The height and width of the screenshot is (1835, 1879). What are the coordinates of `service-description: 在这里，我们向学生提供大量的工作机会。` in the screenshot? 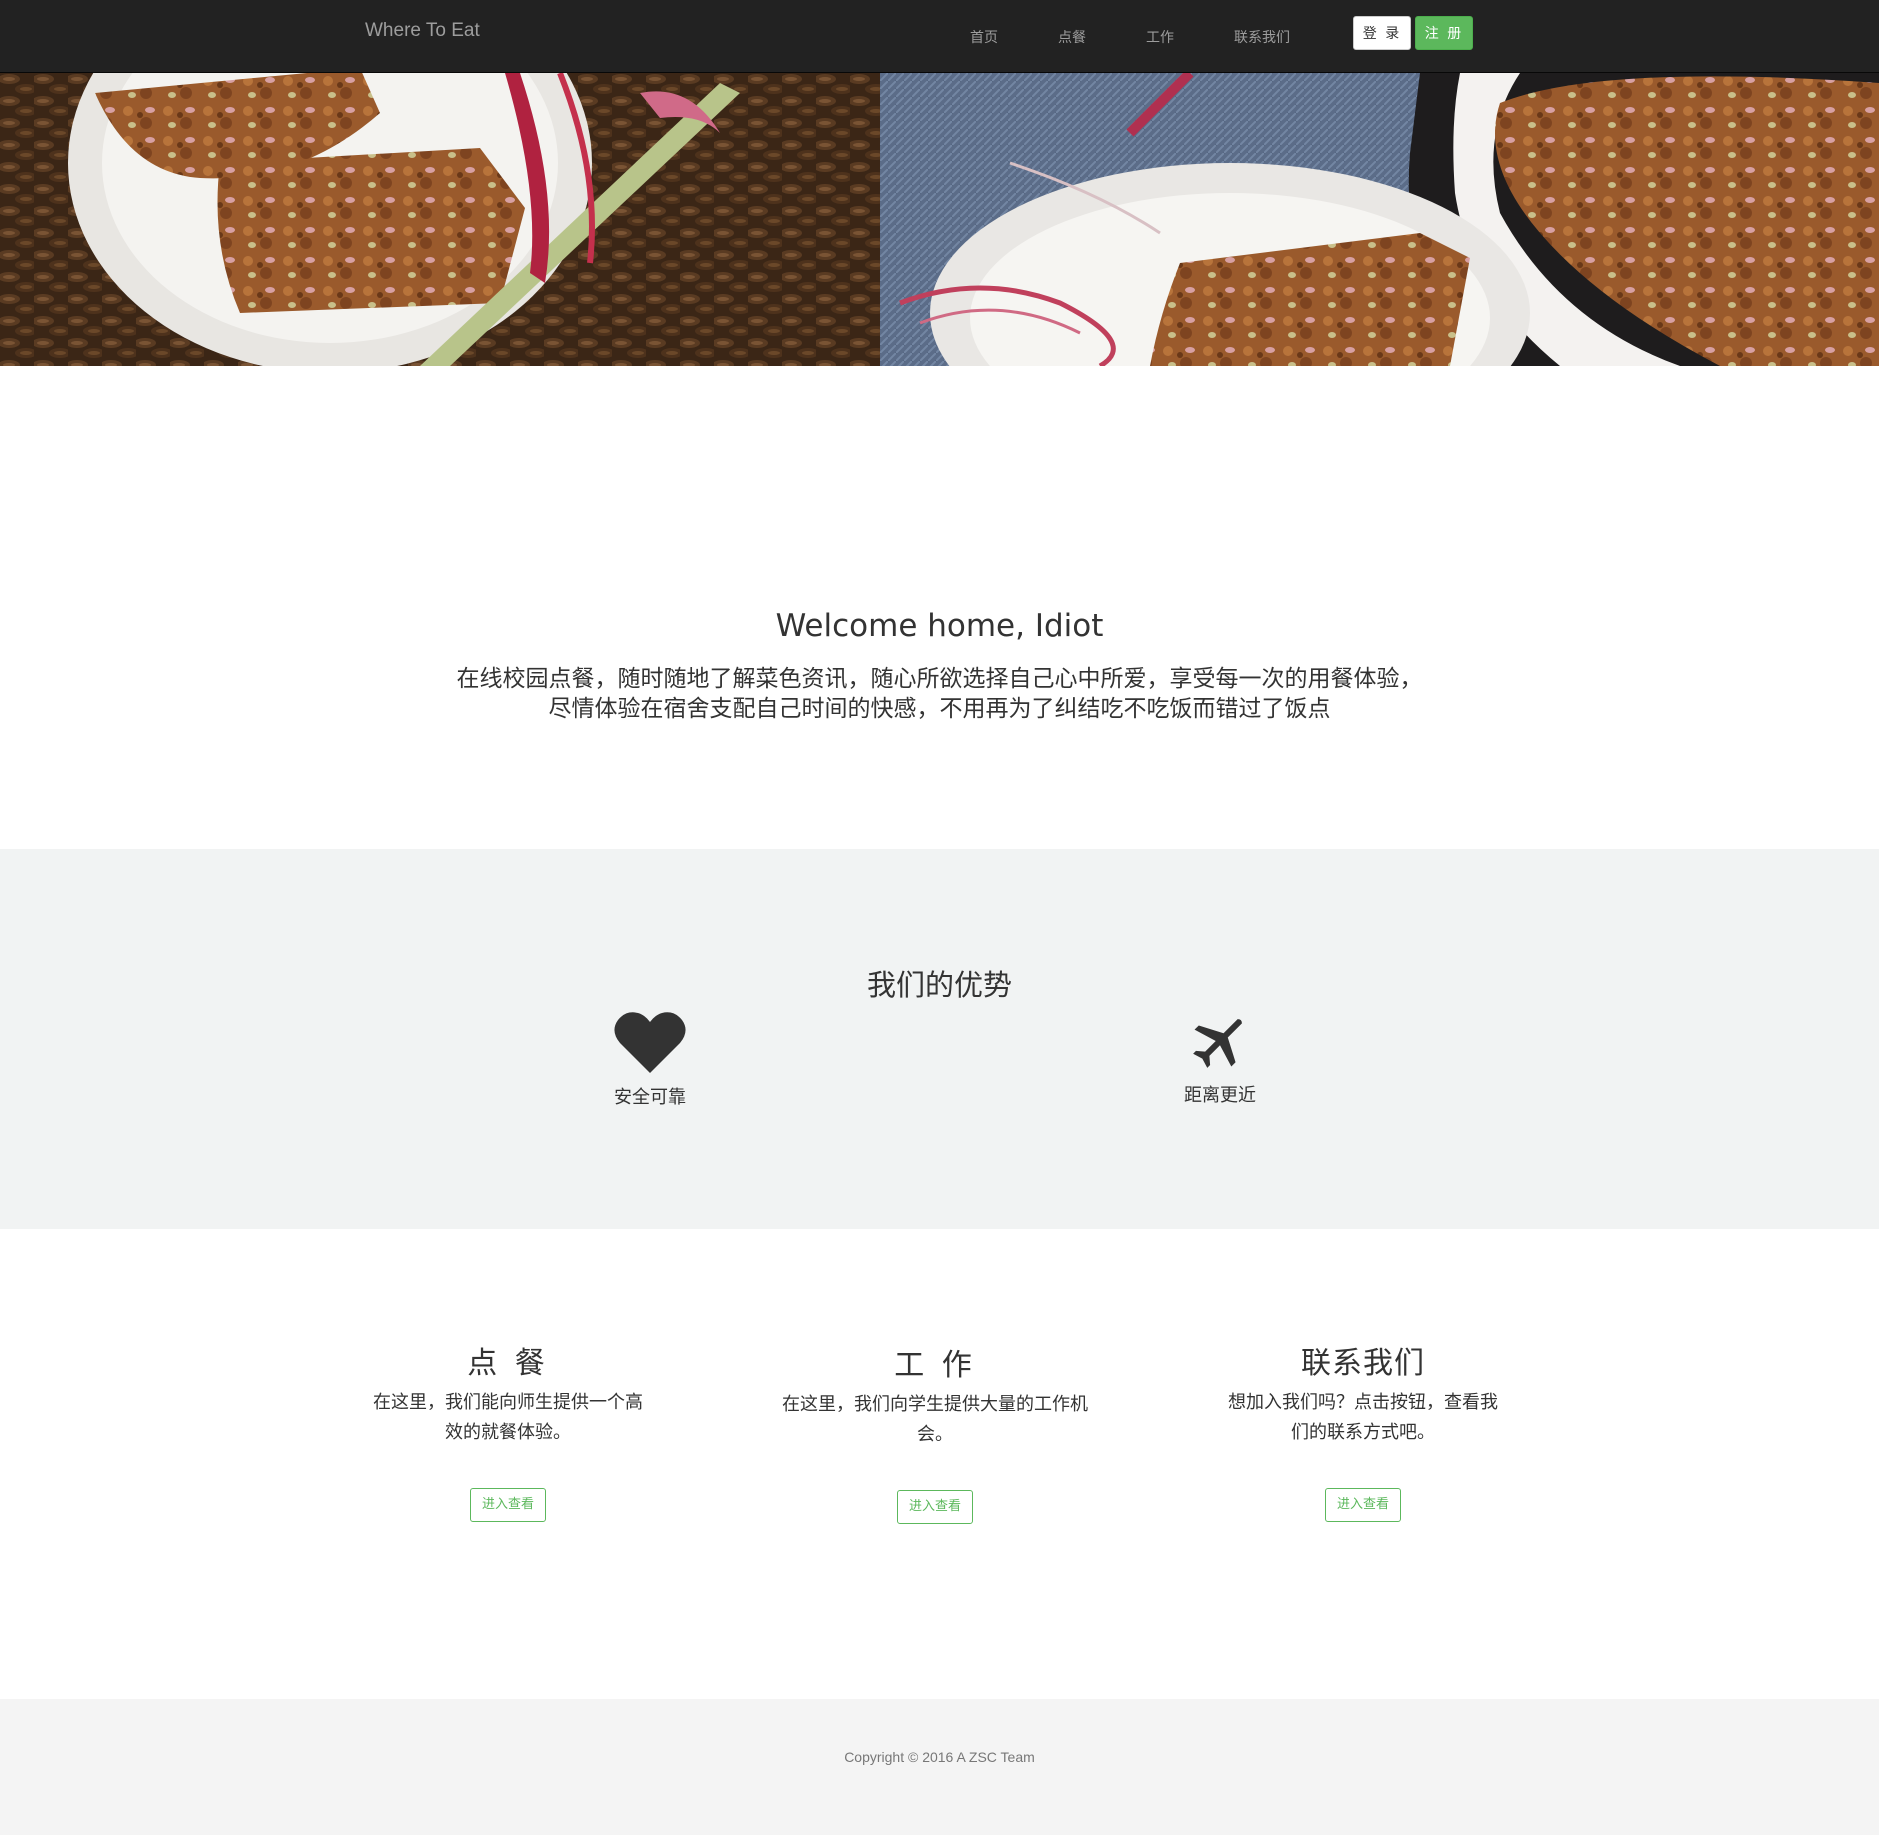 It's located at (935, 1419).